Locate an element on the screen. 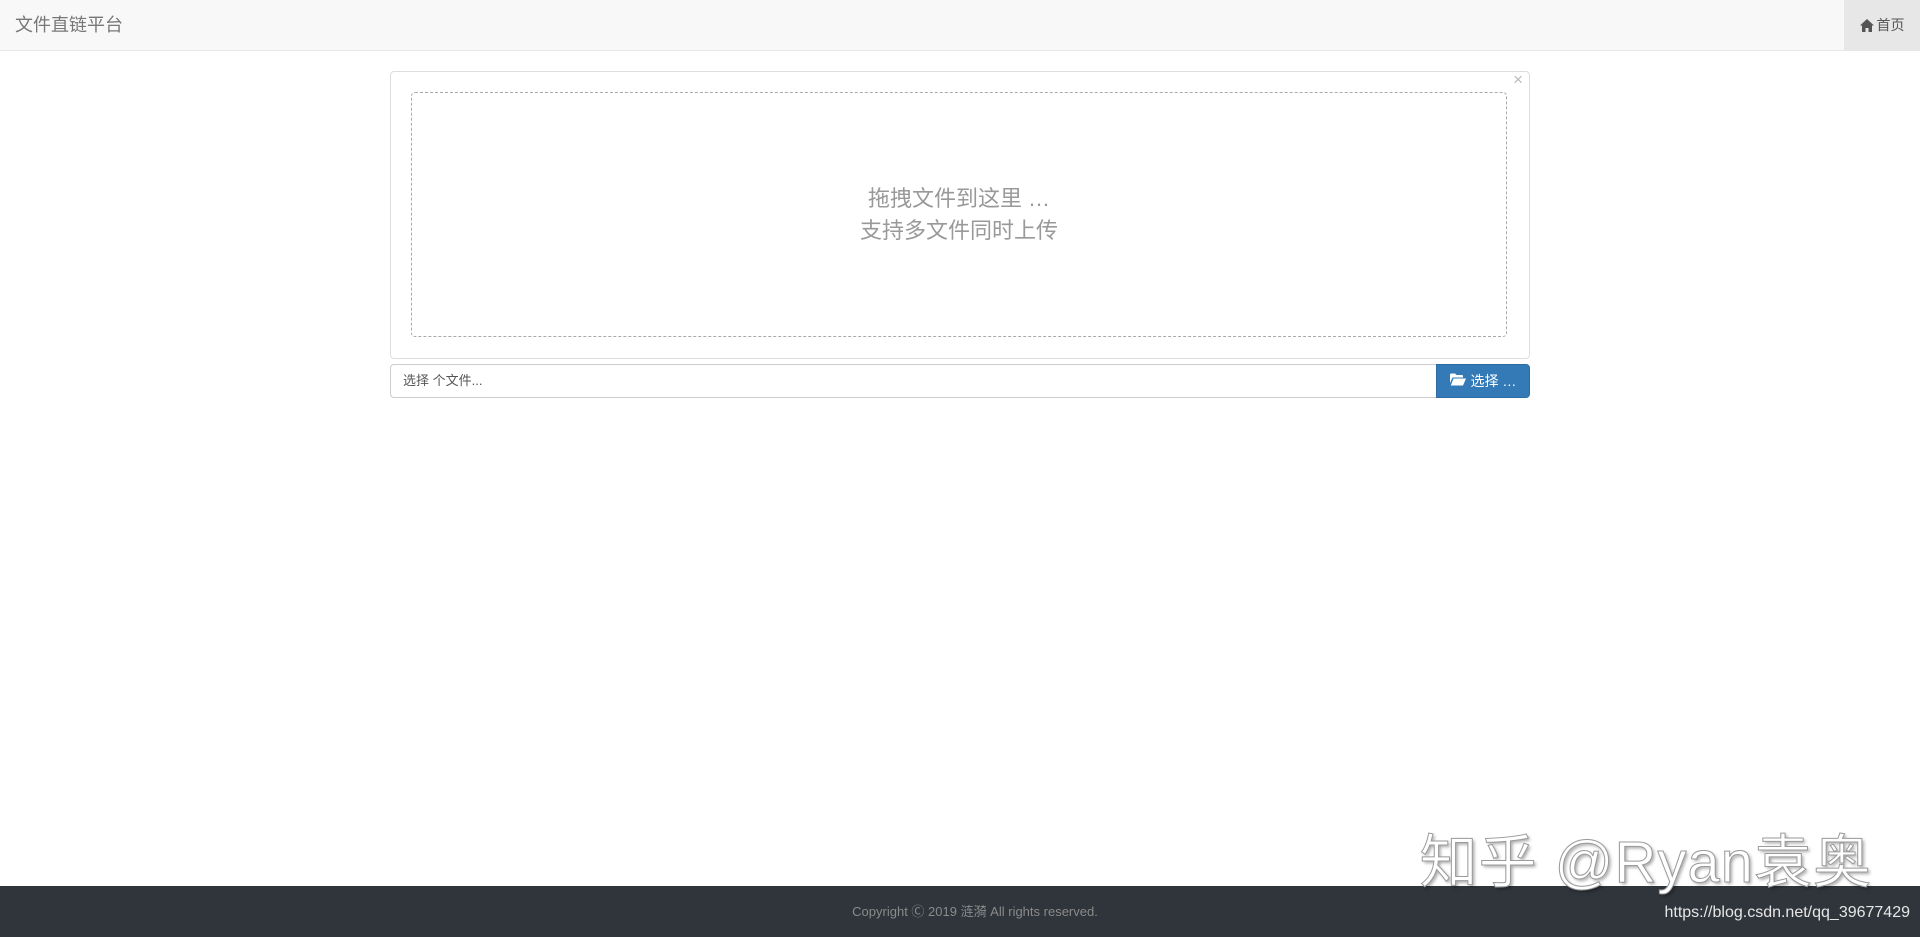  nav-home-link: 首页 is located at coordinates (1882, 25).